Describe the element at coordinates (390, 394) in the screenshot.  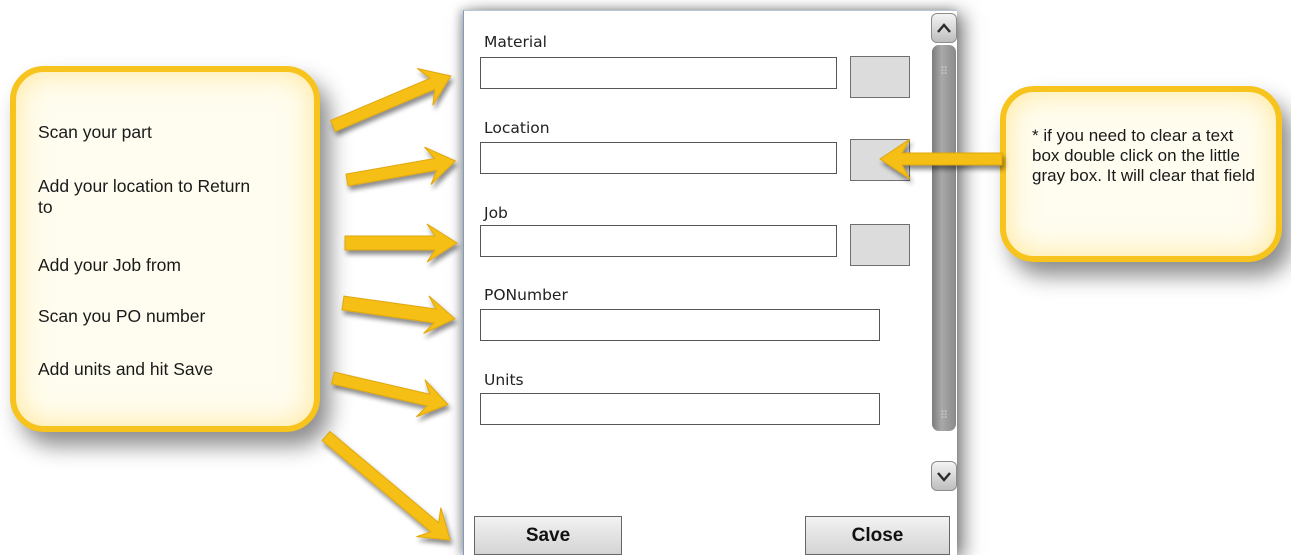
I see `arrow-to-units` at that location.